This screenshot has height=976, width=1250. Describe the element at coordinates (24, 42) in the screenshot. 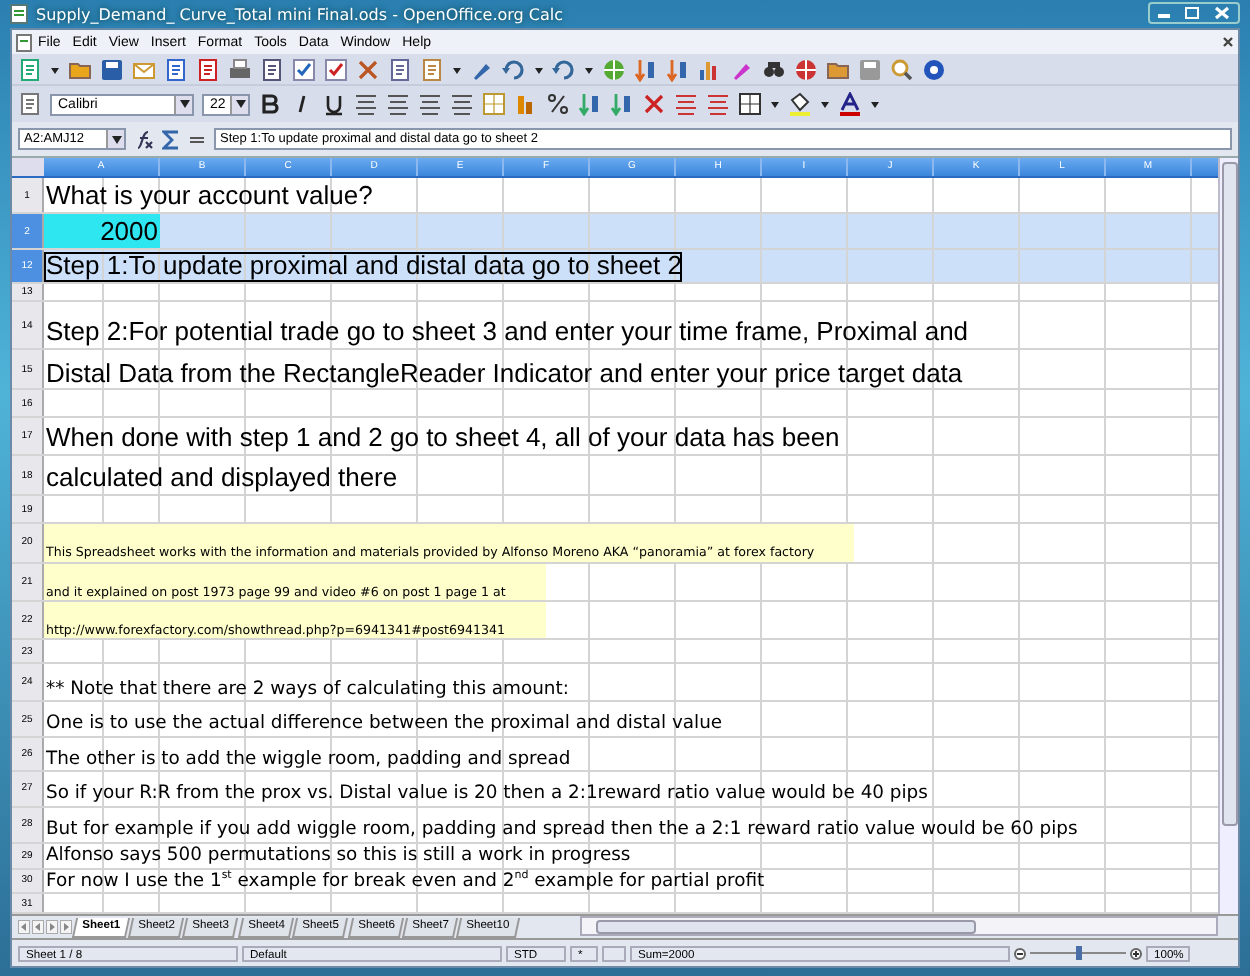

I see `document-icon` at that location.